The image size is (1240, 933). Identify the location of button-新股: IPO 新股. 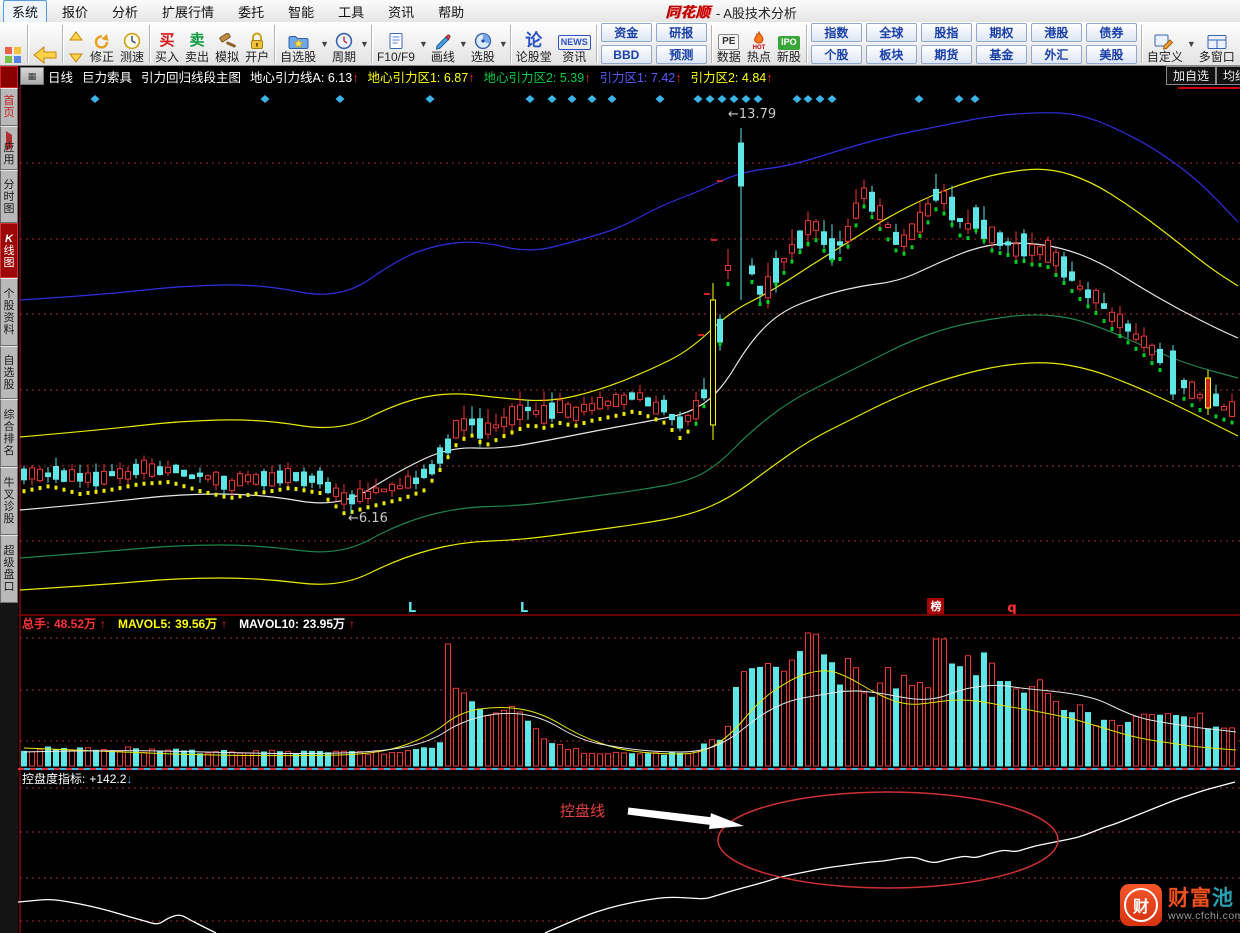
(789, 44).